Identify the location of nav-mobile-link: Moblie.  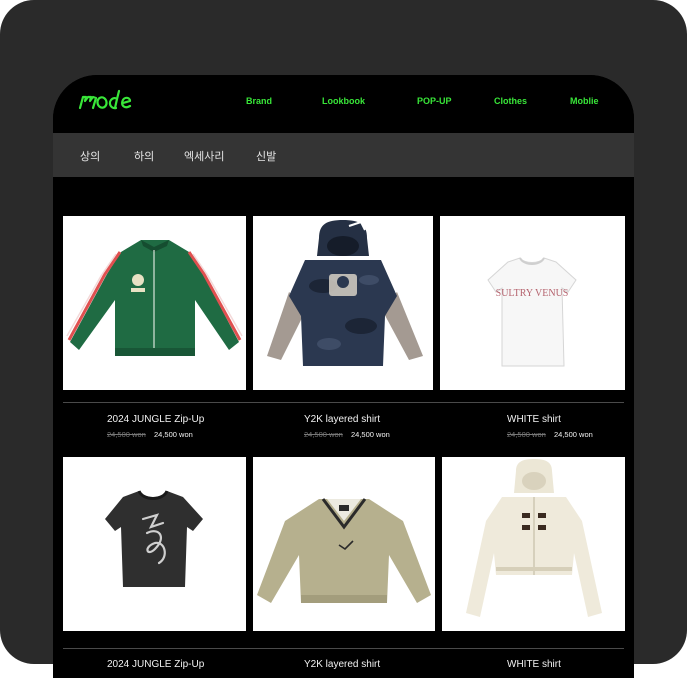
(584, 101).